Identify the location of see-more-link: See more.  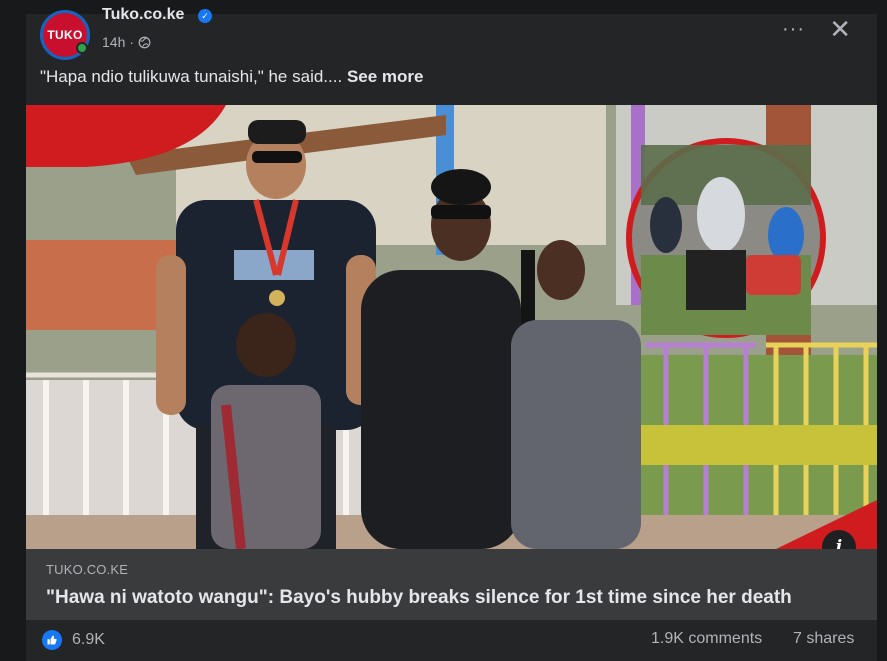
(385, 76).